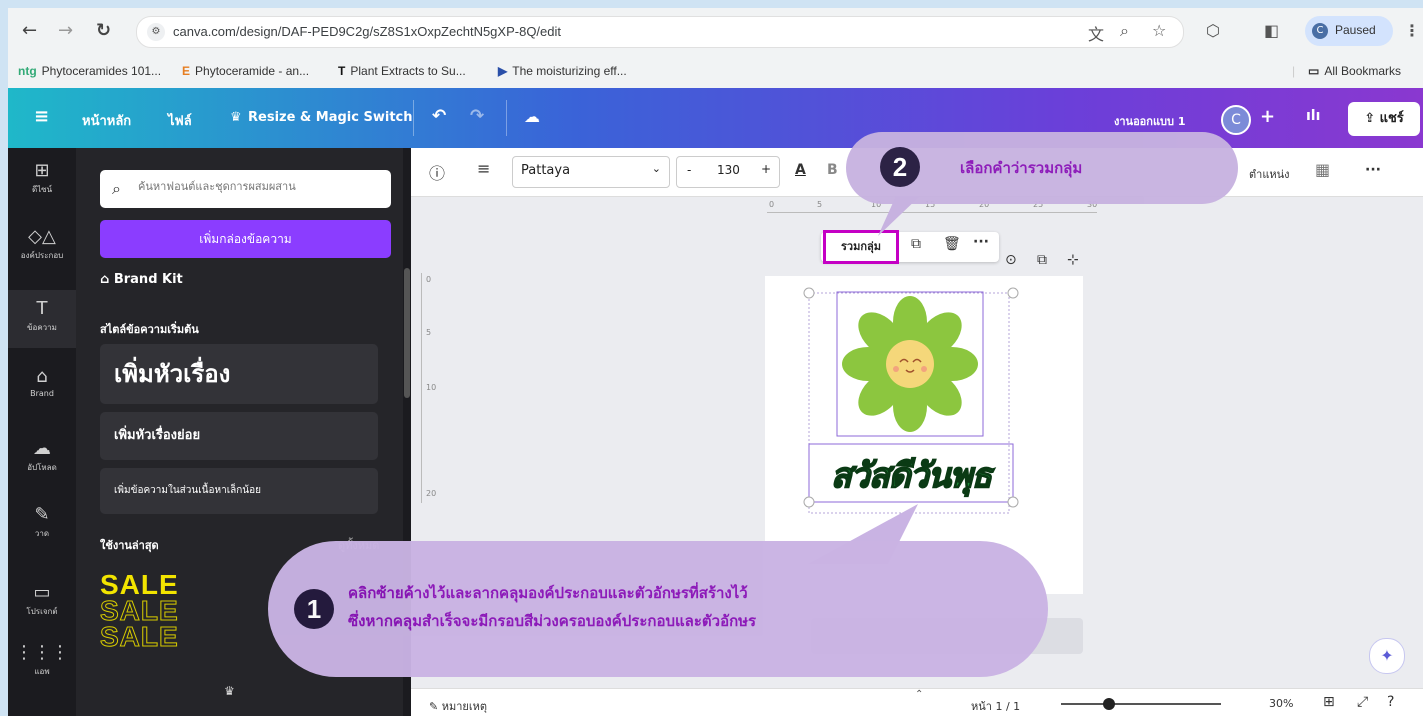 The width and height of the screenshot is (1423, 716). Describe the element at coordinates (899, 216) in the screenshot. I see `callout-2-pointer` at that location.